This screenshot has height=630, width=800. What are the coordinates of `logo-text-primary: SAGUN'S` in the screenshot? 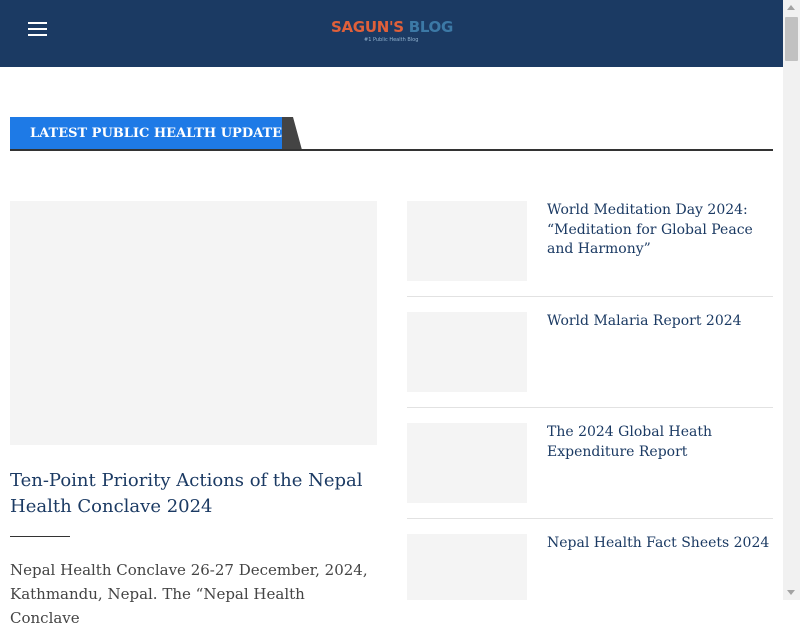 It's located at (367, 27).